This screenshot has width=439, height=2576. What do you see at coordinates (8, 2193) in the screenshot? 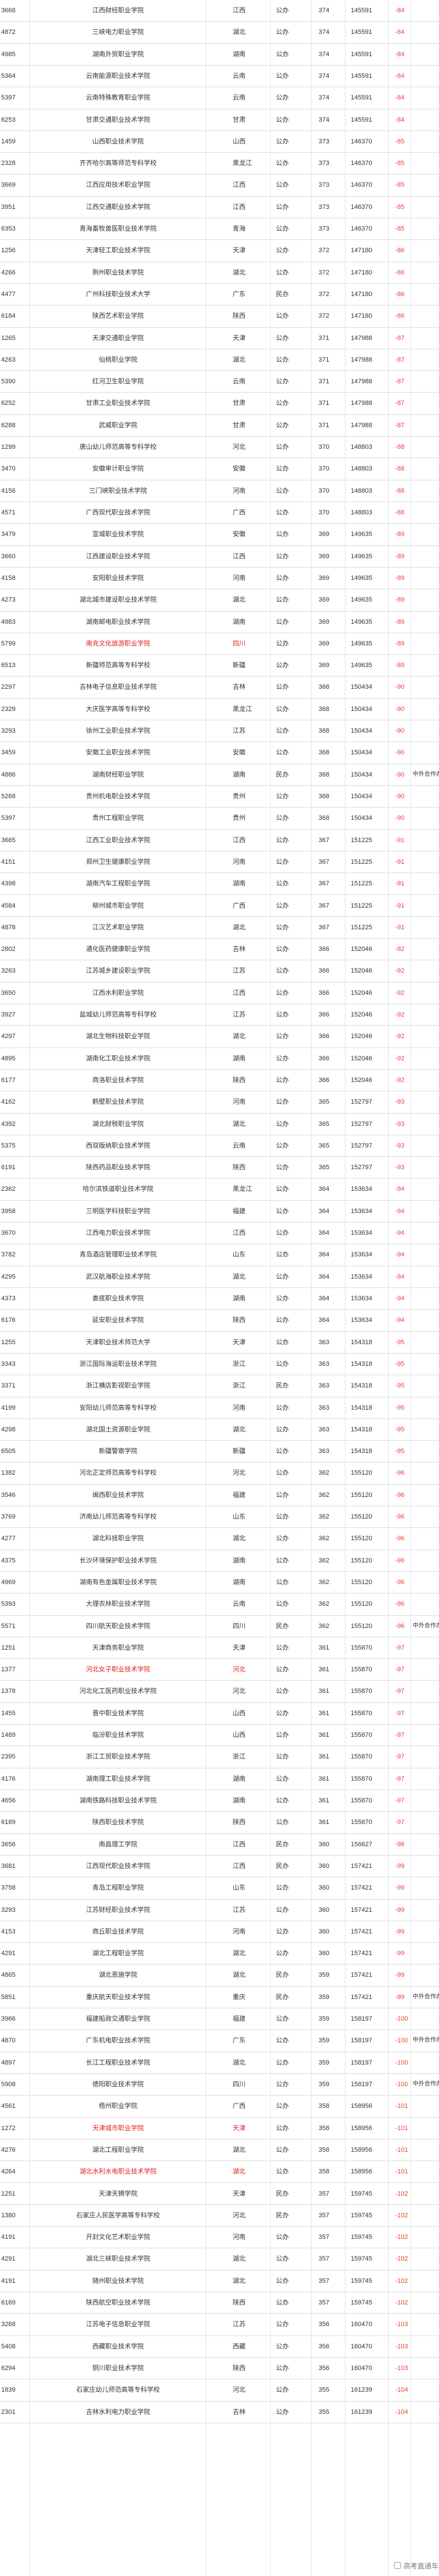
I see `college-code-cell: 1251` at bounding box center [8, 2193].